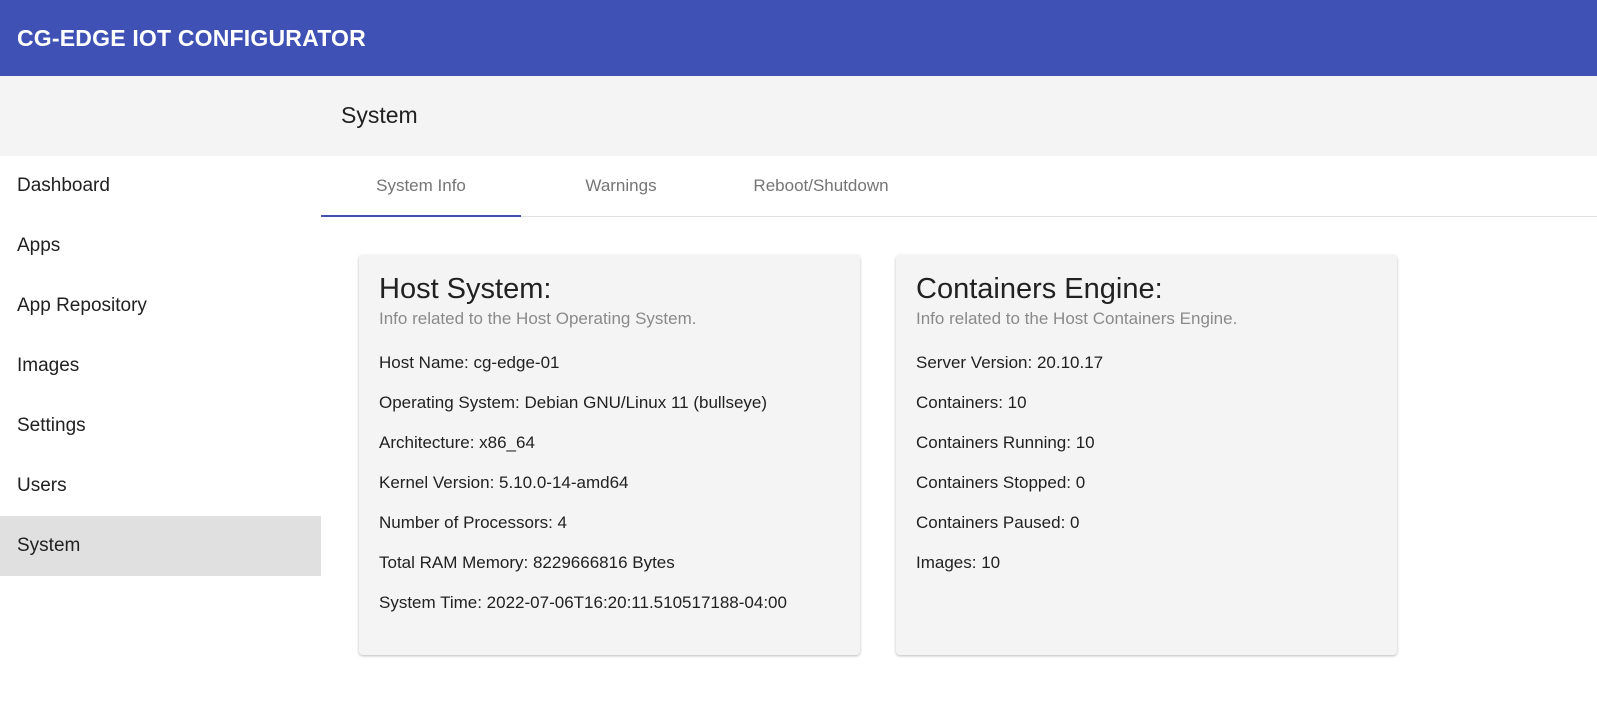 This screenshot has width=1597, height=717. Describe the element at coordinates (465, 289) in the screenshot. I see `host-system-title: Host System:` at that location.